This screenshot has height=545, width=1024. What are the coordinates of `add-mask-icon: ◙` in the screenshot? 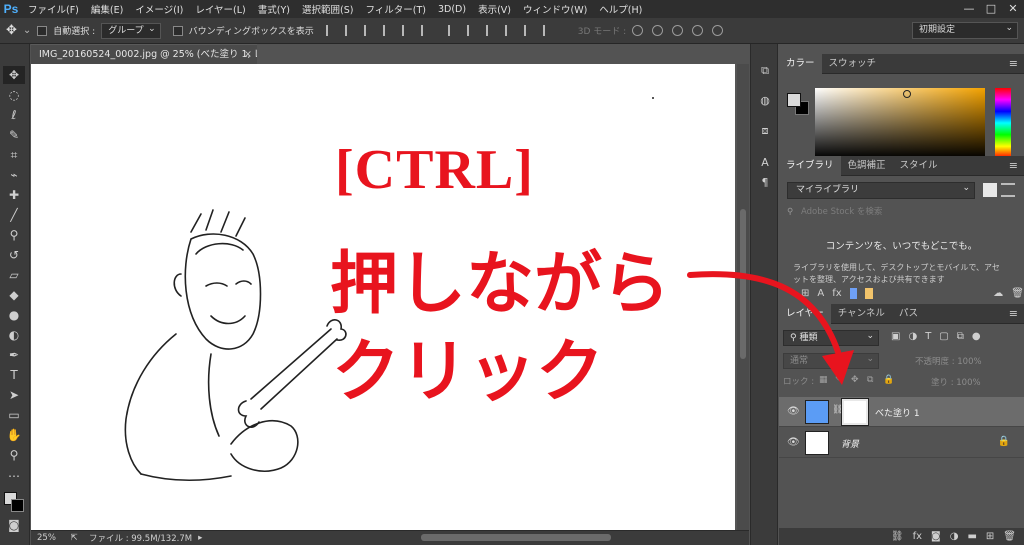 It's located at (936, 536).